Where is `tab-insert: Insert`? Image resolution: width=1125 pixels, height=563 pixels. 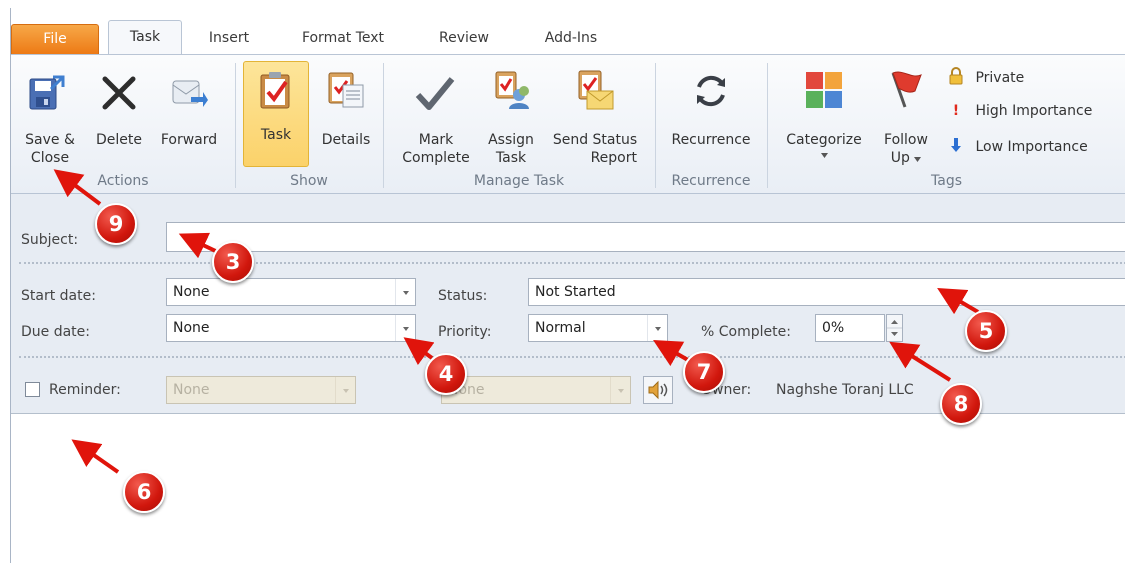 tab-insert: Insert is located at coordinates (229, 39).